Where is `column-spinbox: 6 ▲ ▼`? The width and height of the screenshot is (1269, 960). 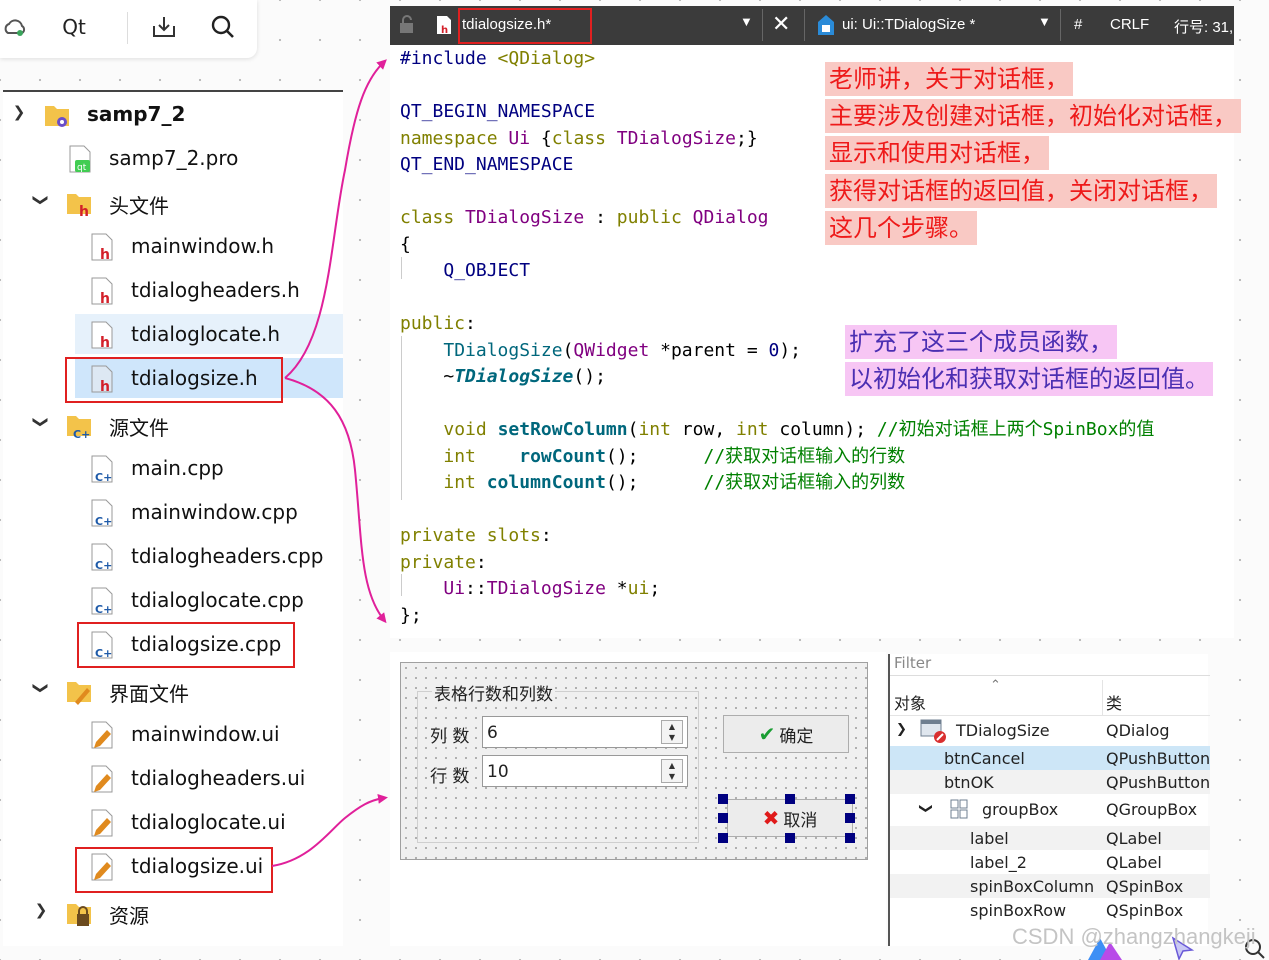
column-spinbox: 6 ▲ ▼ is located at coordinates (585, 732).